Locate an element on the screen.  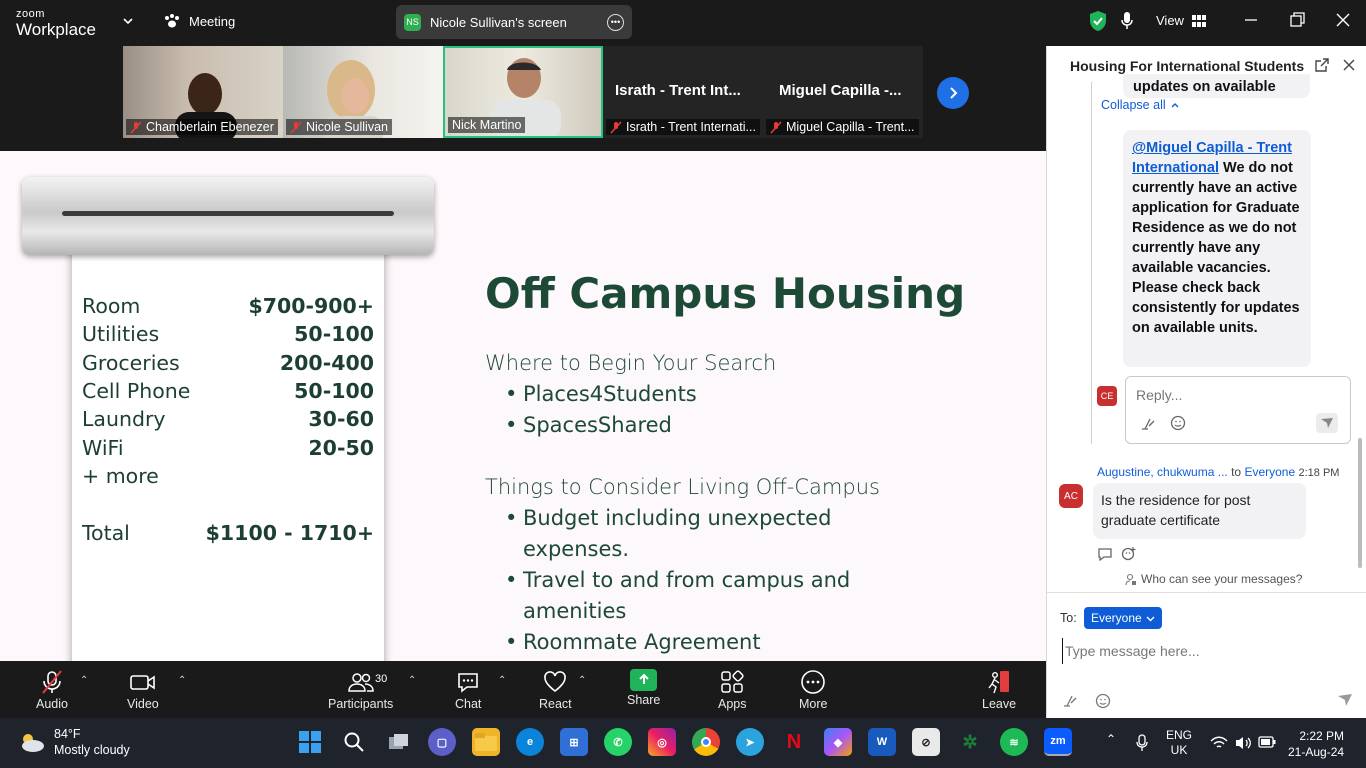
store-icon: ⊞ is located at coordinates (574, 742).